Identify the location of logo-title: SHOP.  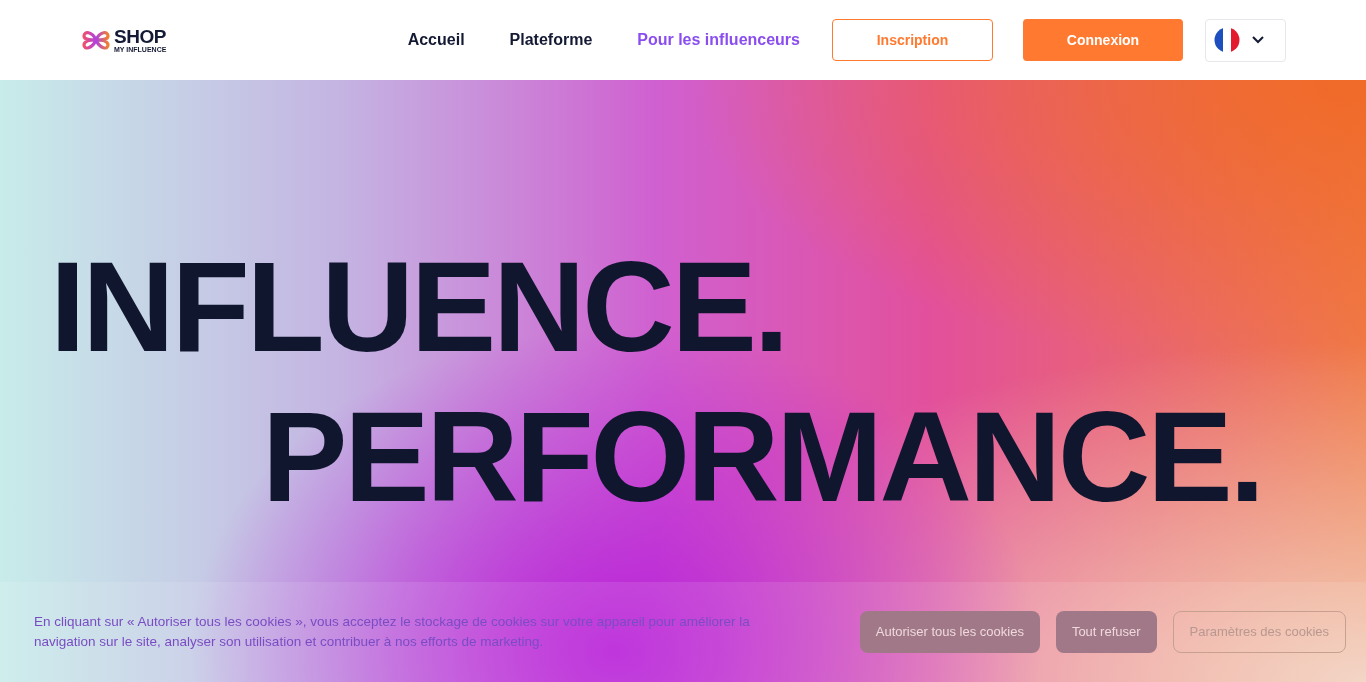
(140, 36).